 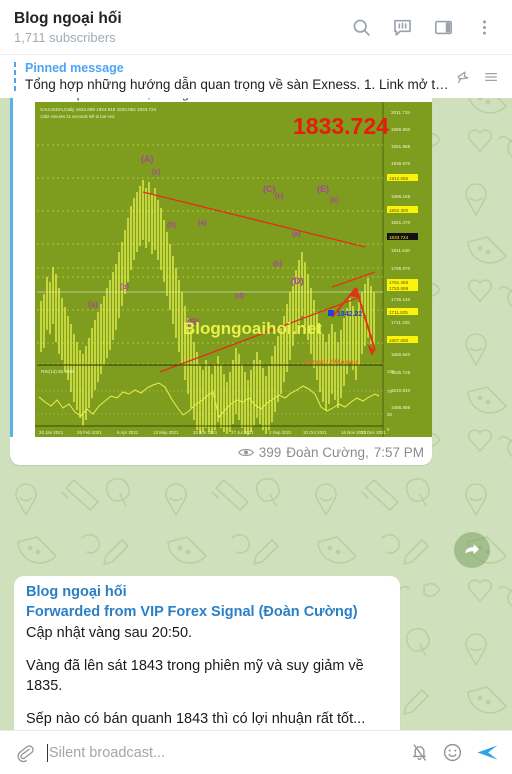 What do you see at coordinates (128, 432) in the screenshot?
I see `svg-text: 6 Apr 2021` at bounding box center [128, 432].